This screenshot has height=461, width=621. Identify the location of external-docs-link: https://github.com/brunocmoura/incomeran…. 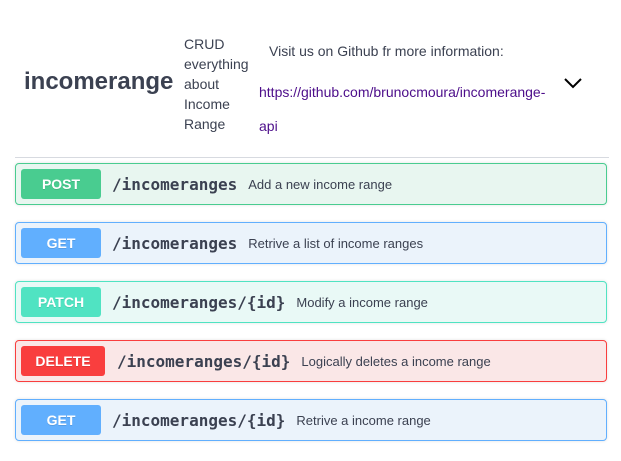
(406, 109).